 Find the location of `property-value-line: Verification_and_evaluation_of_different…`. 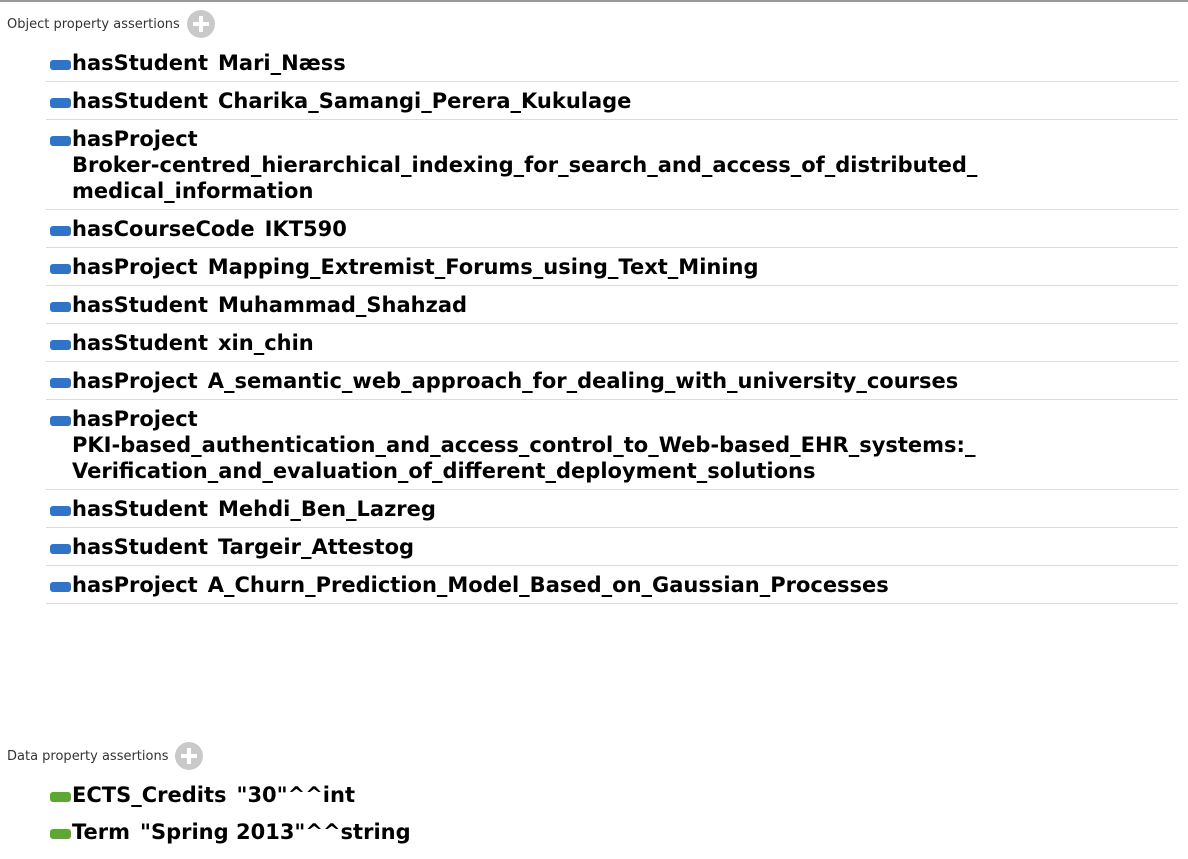

property-value-line: Verification_and_evaluation_of_different… is located at coordinates (444, 471).